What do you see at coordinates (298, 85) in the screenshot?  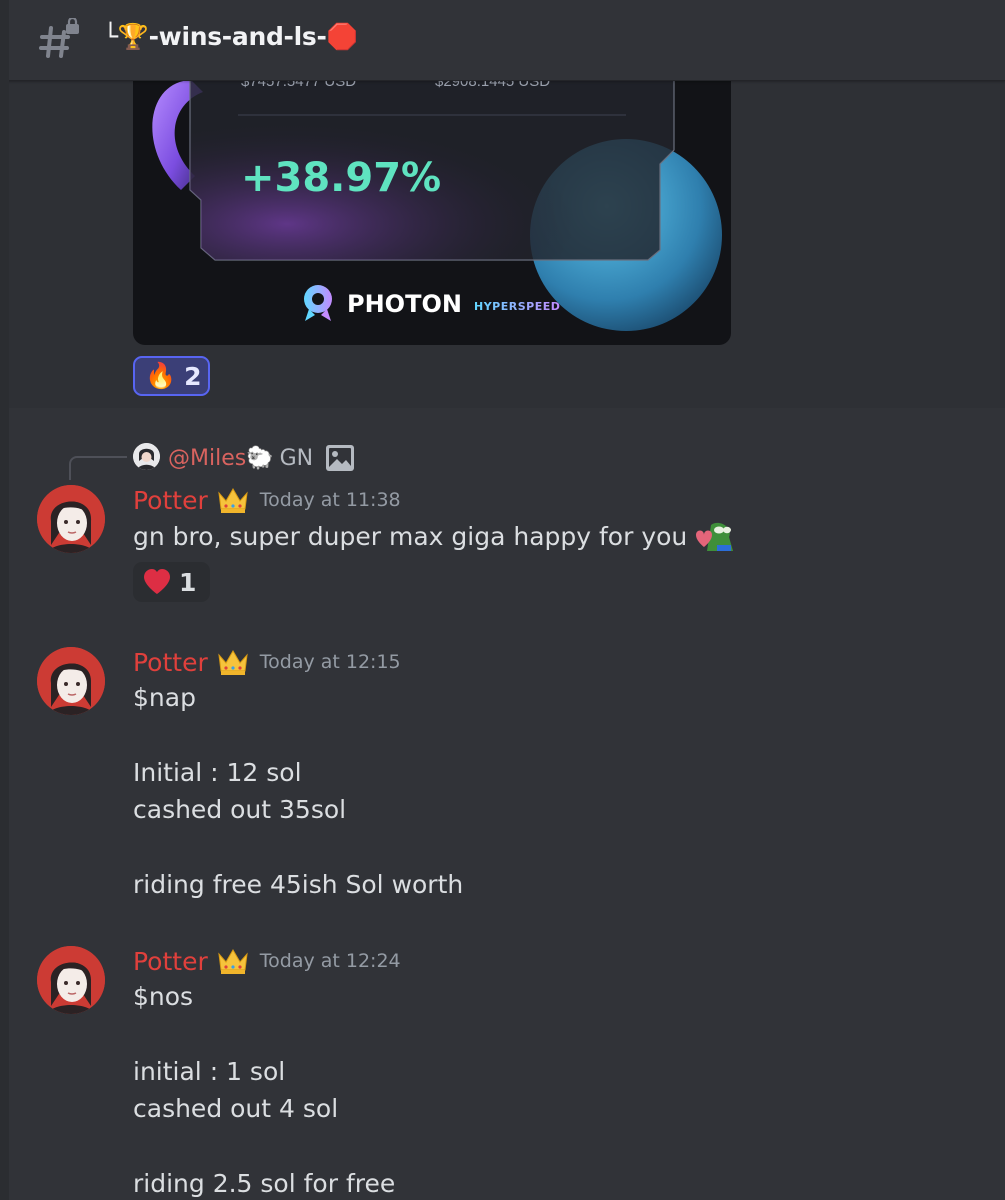 I see `invested-value: $7457.5477 USD` at bounding box center [298, 85].